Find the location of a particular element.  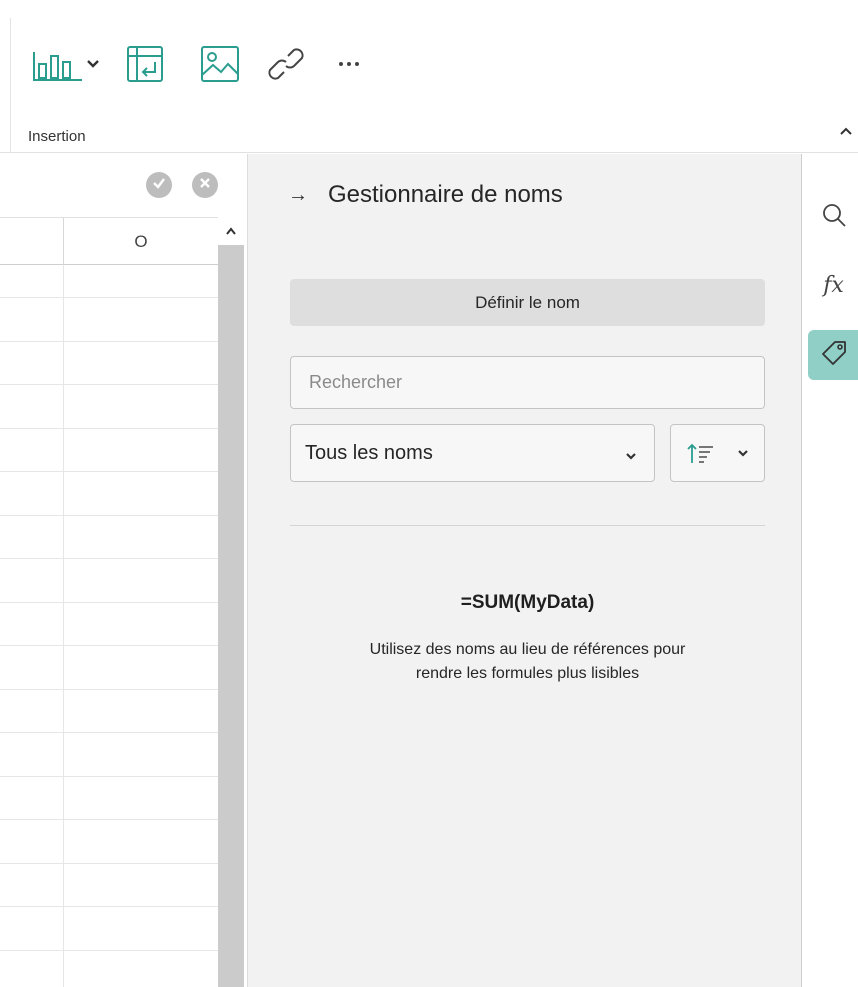

sort-ascending-icon is located at coordinates (700, 456).